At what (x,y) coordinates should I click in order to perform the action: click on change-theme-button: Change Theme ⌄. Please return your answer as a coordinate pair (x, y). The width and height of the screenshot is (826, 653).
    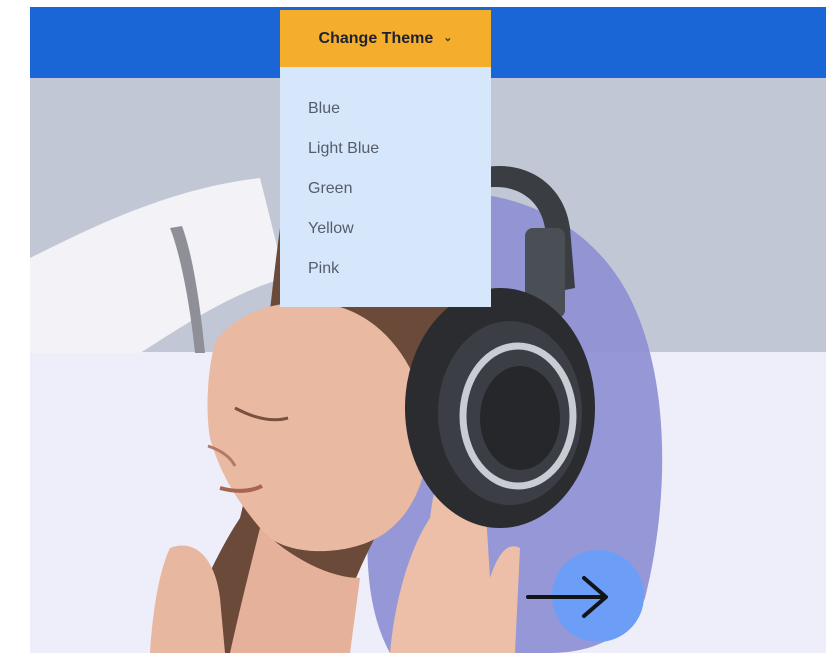
    Looking at the image, I should click on (385, 38).